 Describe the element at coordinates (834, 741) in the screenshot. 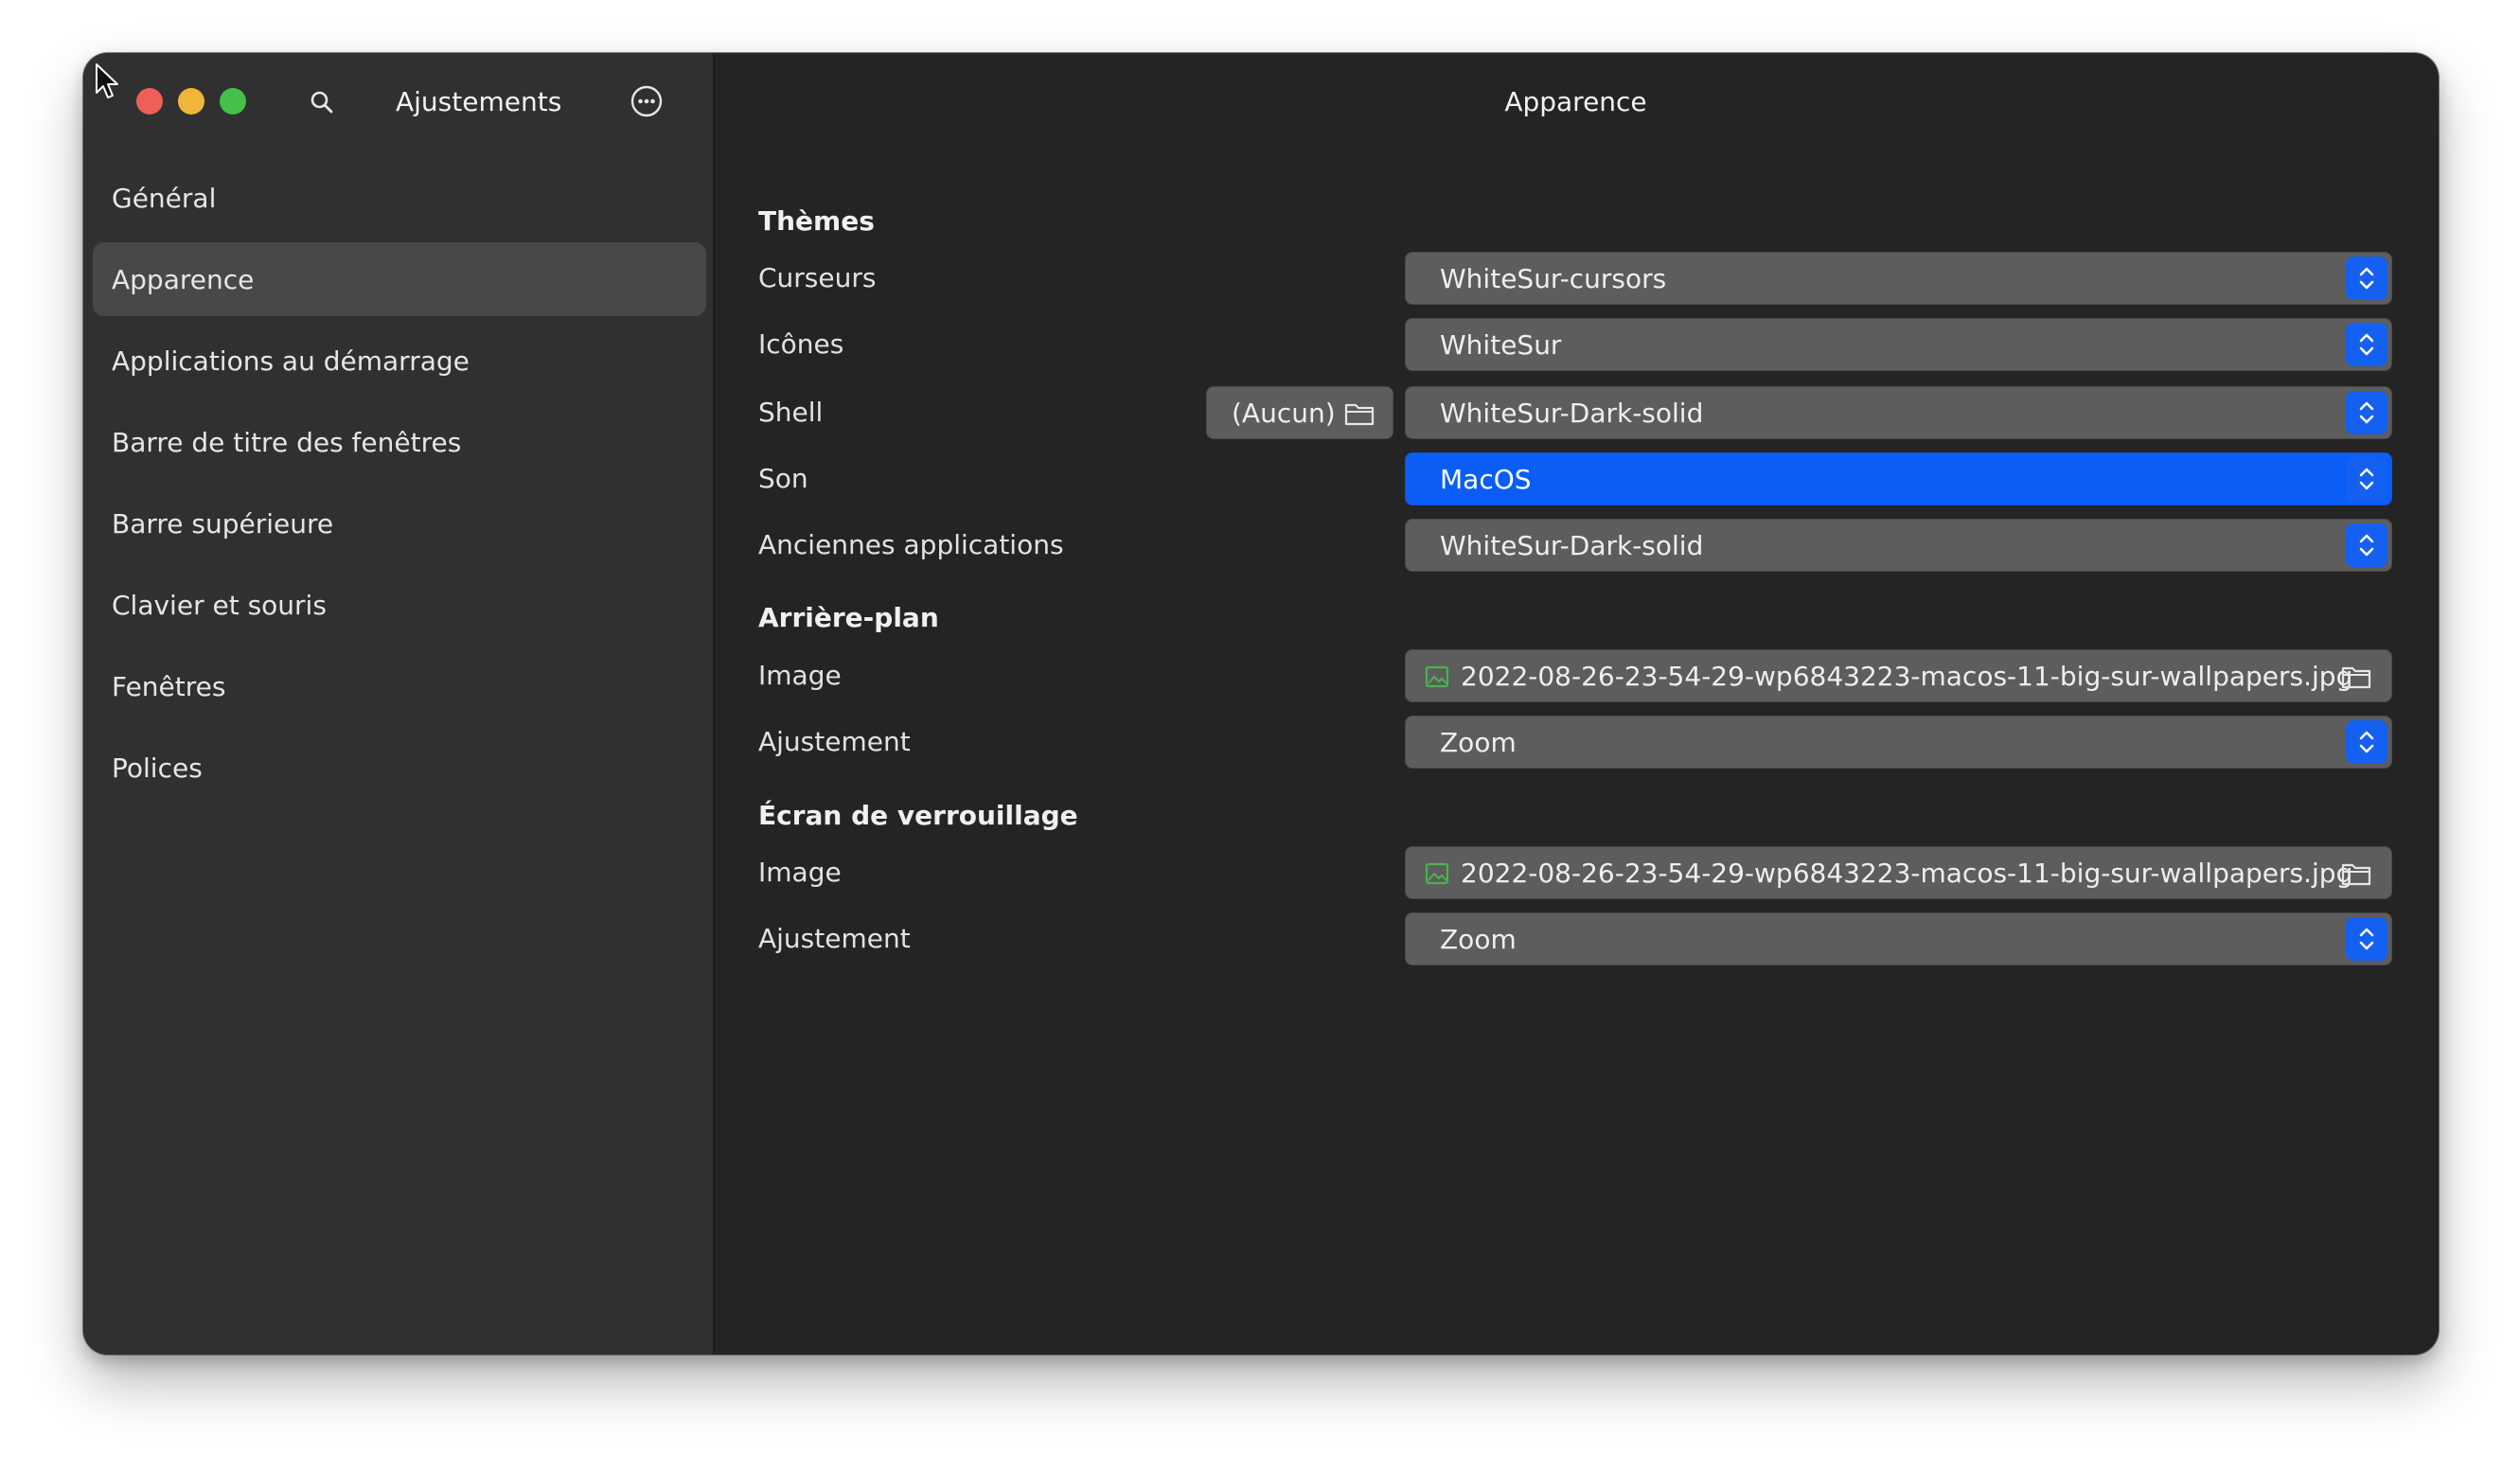

I see `background-adjustment-label: Ajustement` at that location.